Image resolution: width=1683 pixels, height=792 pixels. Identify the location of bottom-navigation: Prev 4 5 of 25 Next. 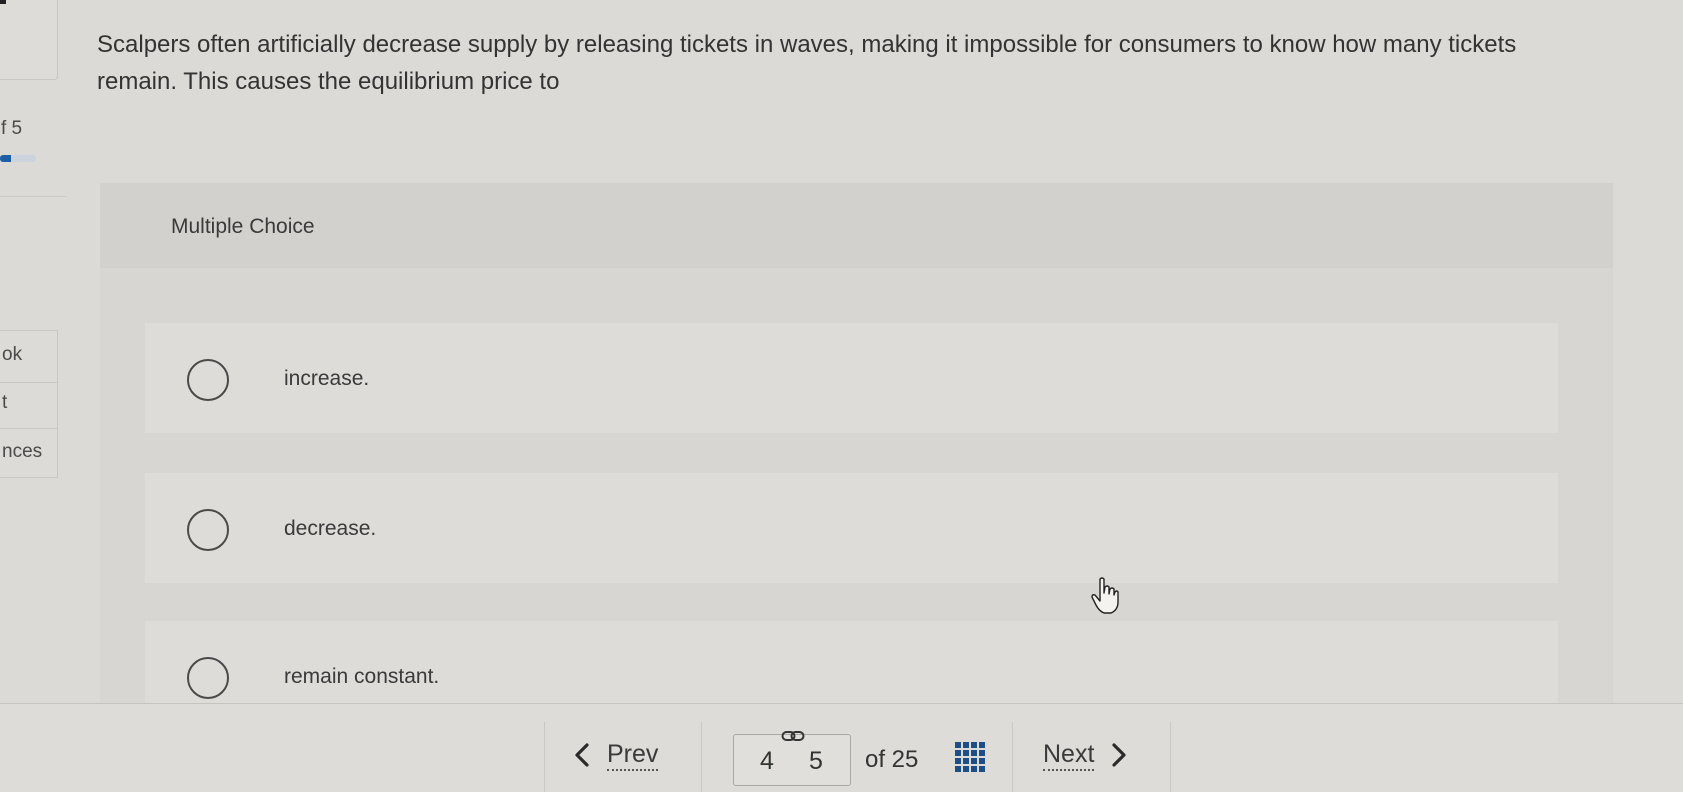
(841, 747).